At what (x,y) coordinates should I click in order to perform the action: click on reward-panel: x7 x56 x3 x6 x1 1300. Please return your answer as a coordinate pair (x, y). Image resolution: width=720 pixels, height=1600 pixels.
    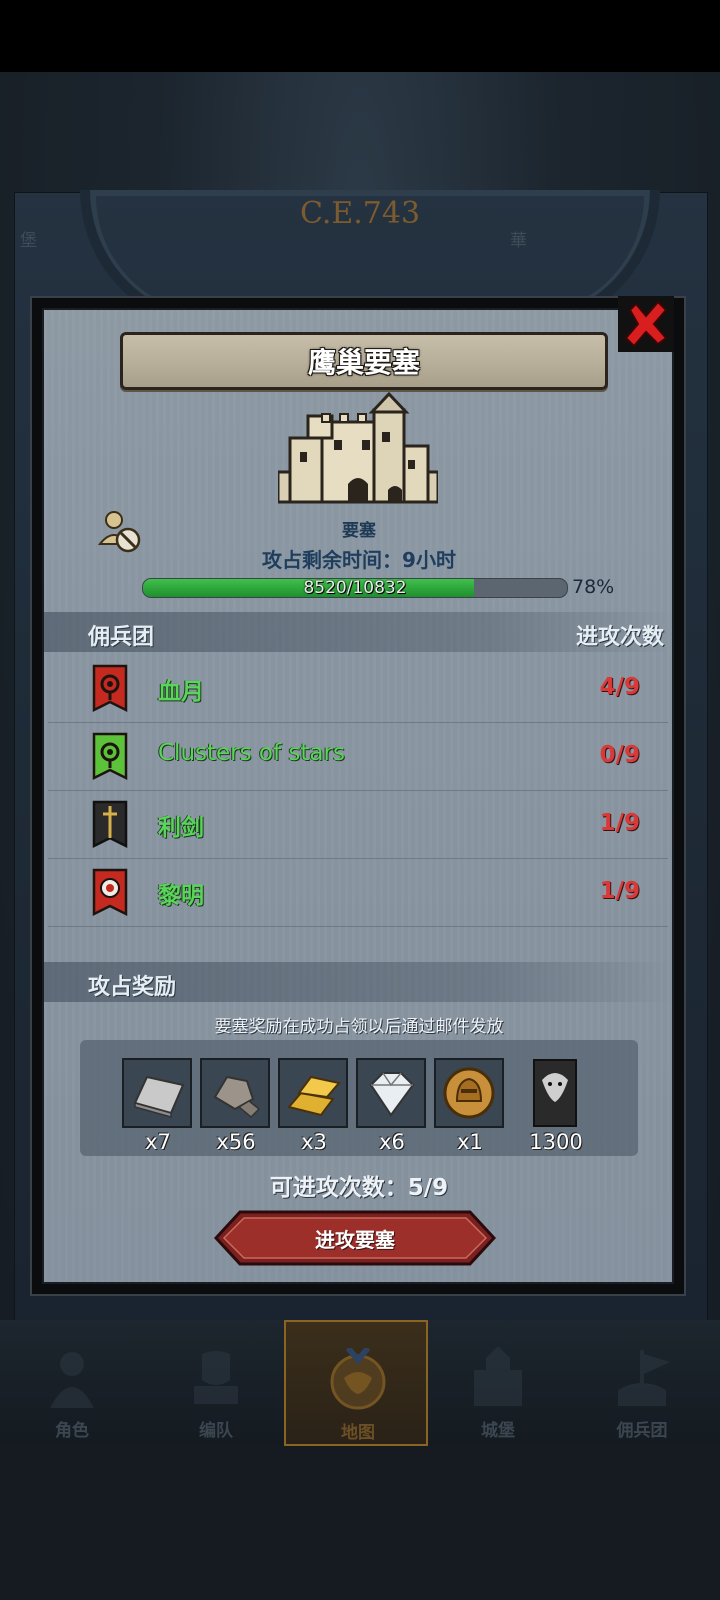
    Looking at the image, I should click on (359, 1098).